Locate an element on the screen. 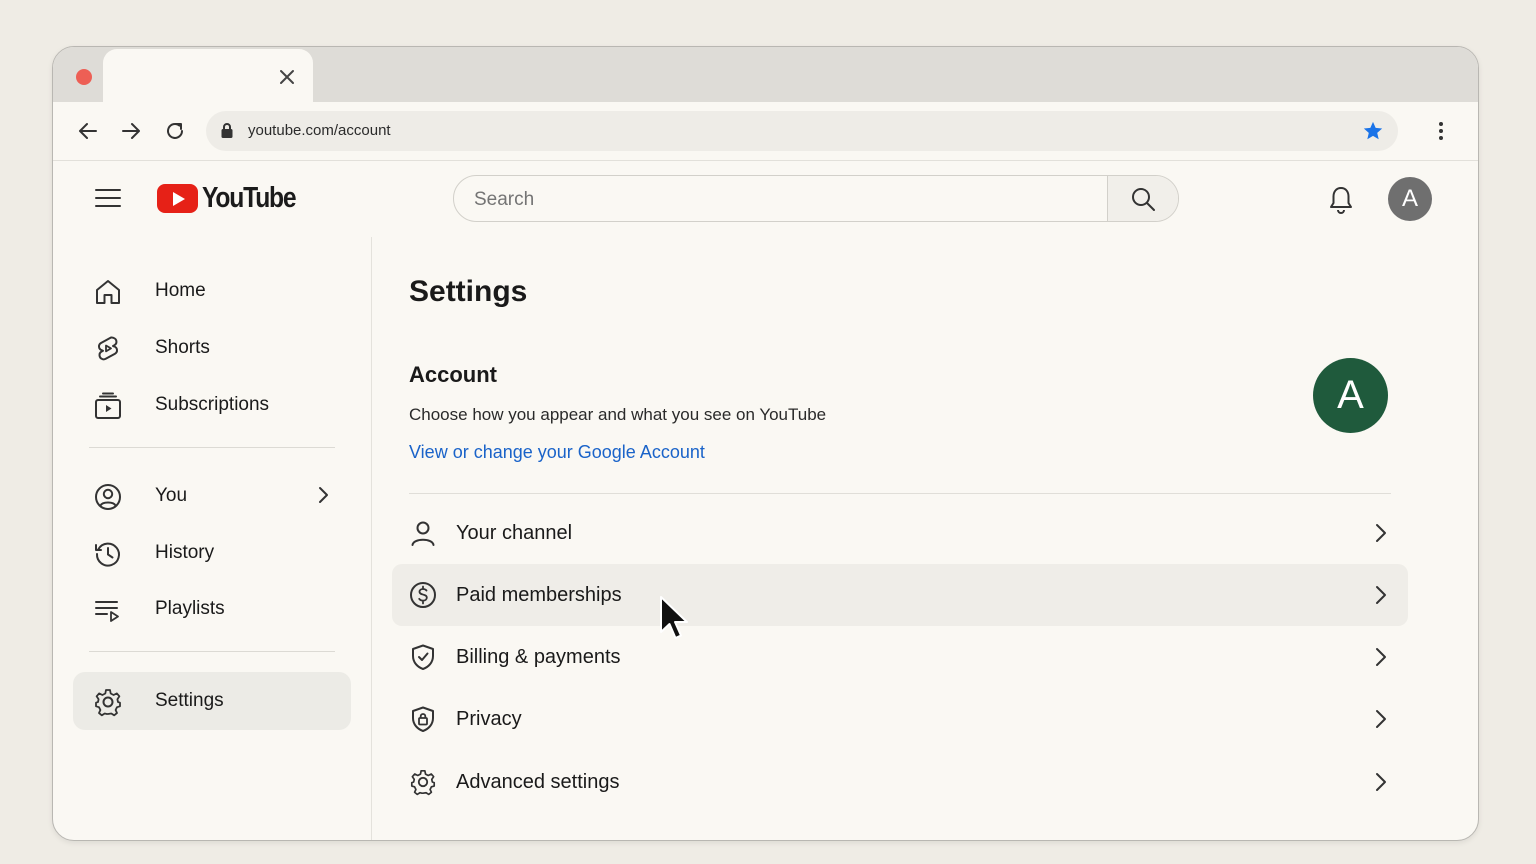 This screenshot has width=1536, height=864. sidebar-item-settings: Settings is located at coordinates (212, 701).